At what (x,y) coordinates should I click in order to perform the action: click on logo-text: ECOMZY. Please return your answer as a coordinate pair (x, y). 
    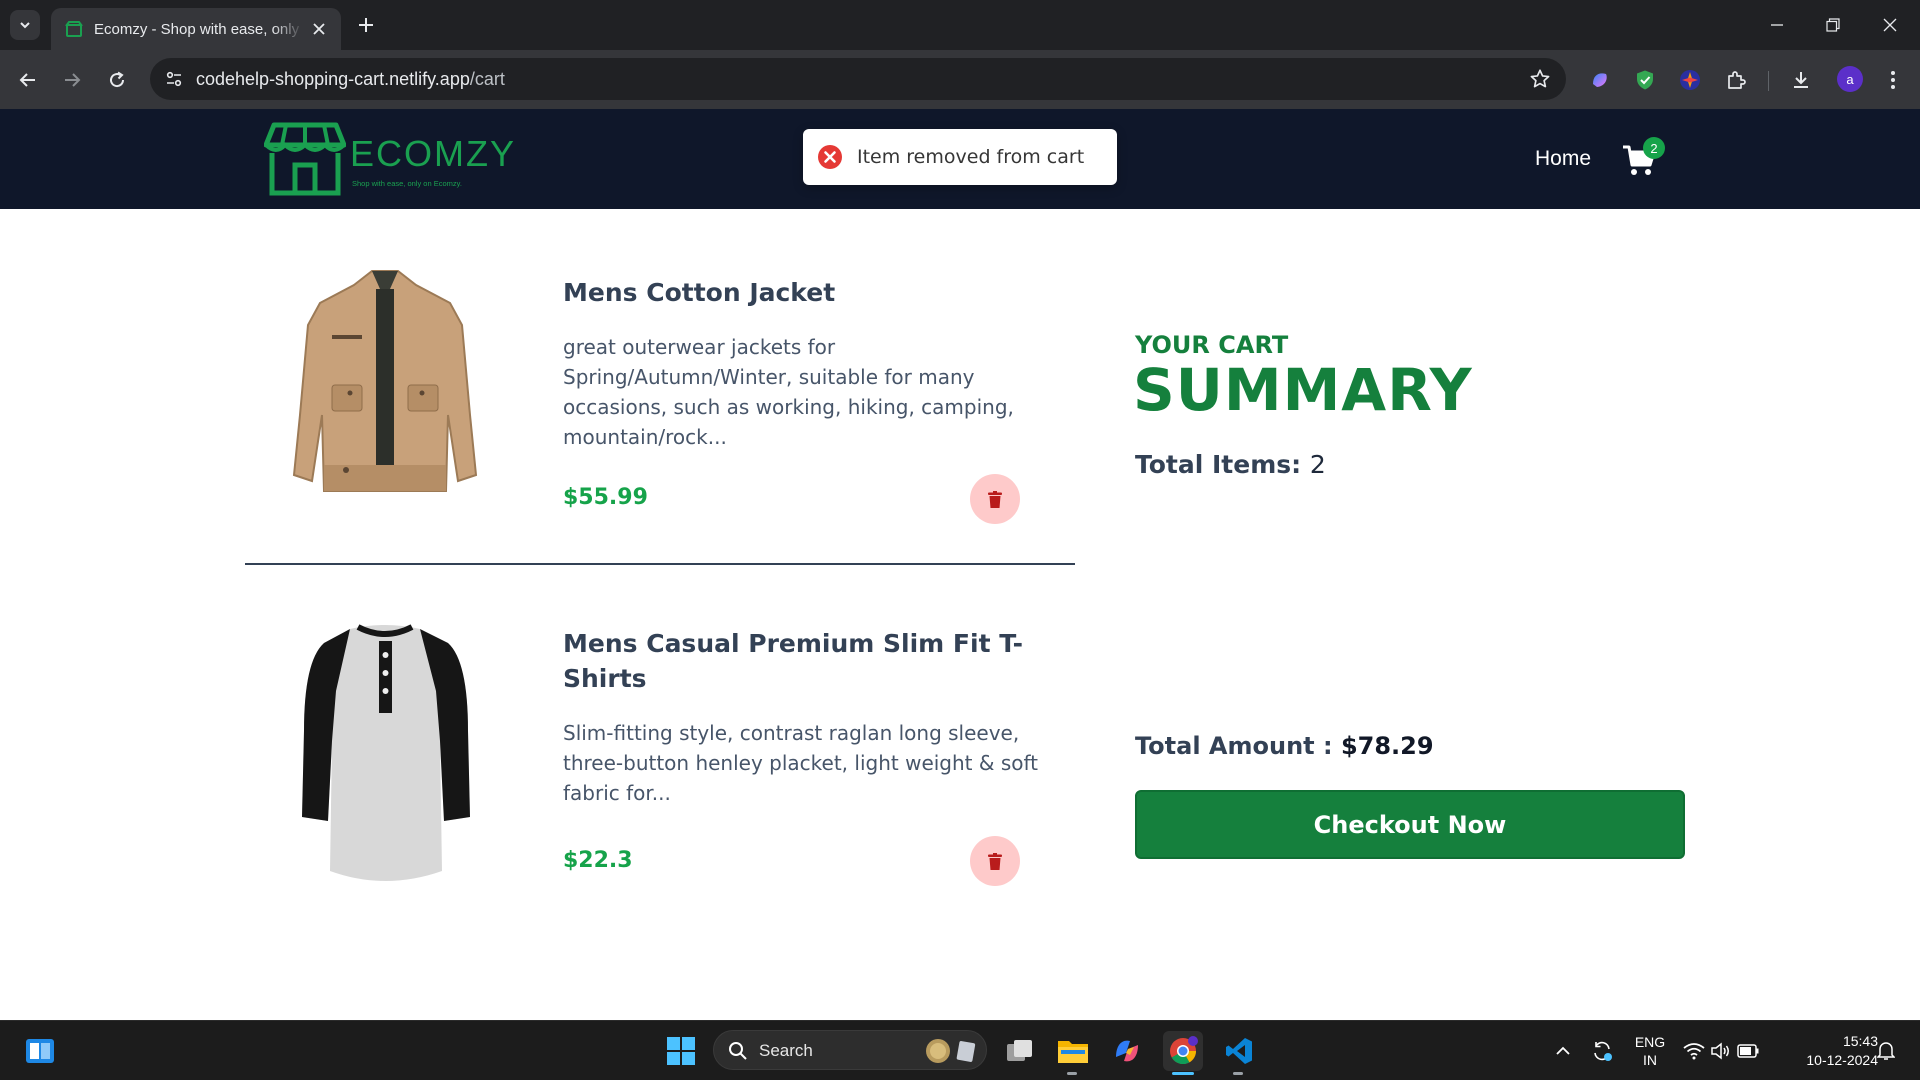
    Looking at the image, I should click on (433, 153).